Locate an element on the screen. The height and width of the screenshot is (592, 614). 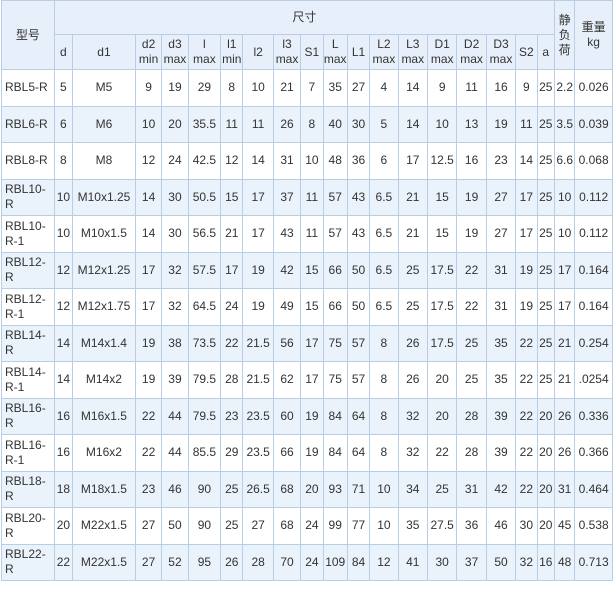
column-header-symbol: d2 is located at coordinates (148, 44).